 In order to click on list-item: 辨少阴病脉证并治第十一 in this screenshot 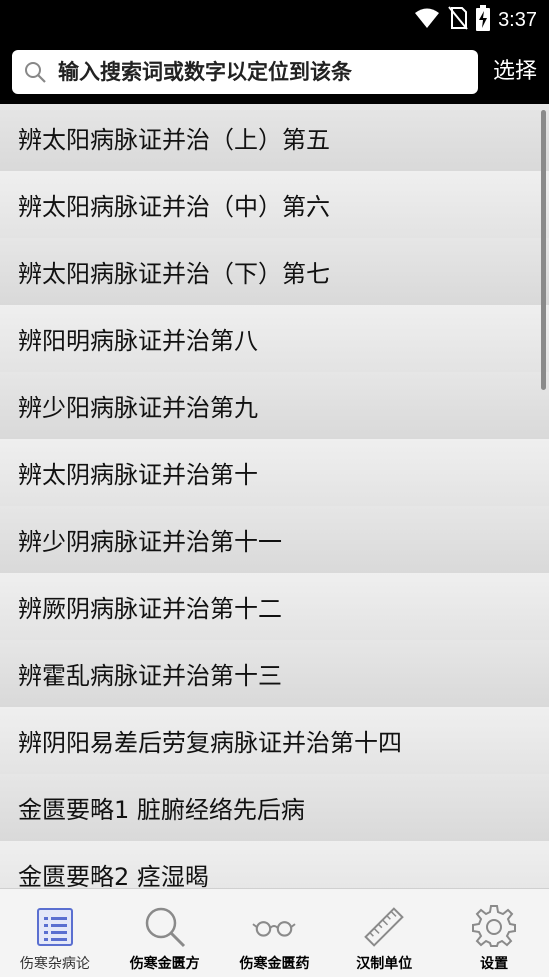, I will do `click(274, 539)`.